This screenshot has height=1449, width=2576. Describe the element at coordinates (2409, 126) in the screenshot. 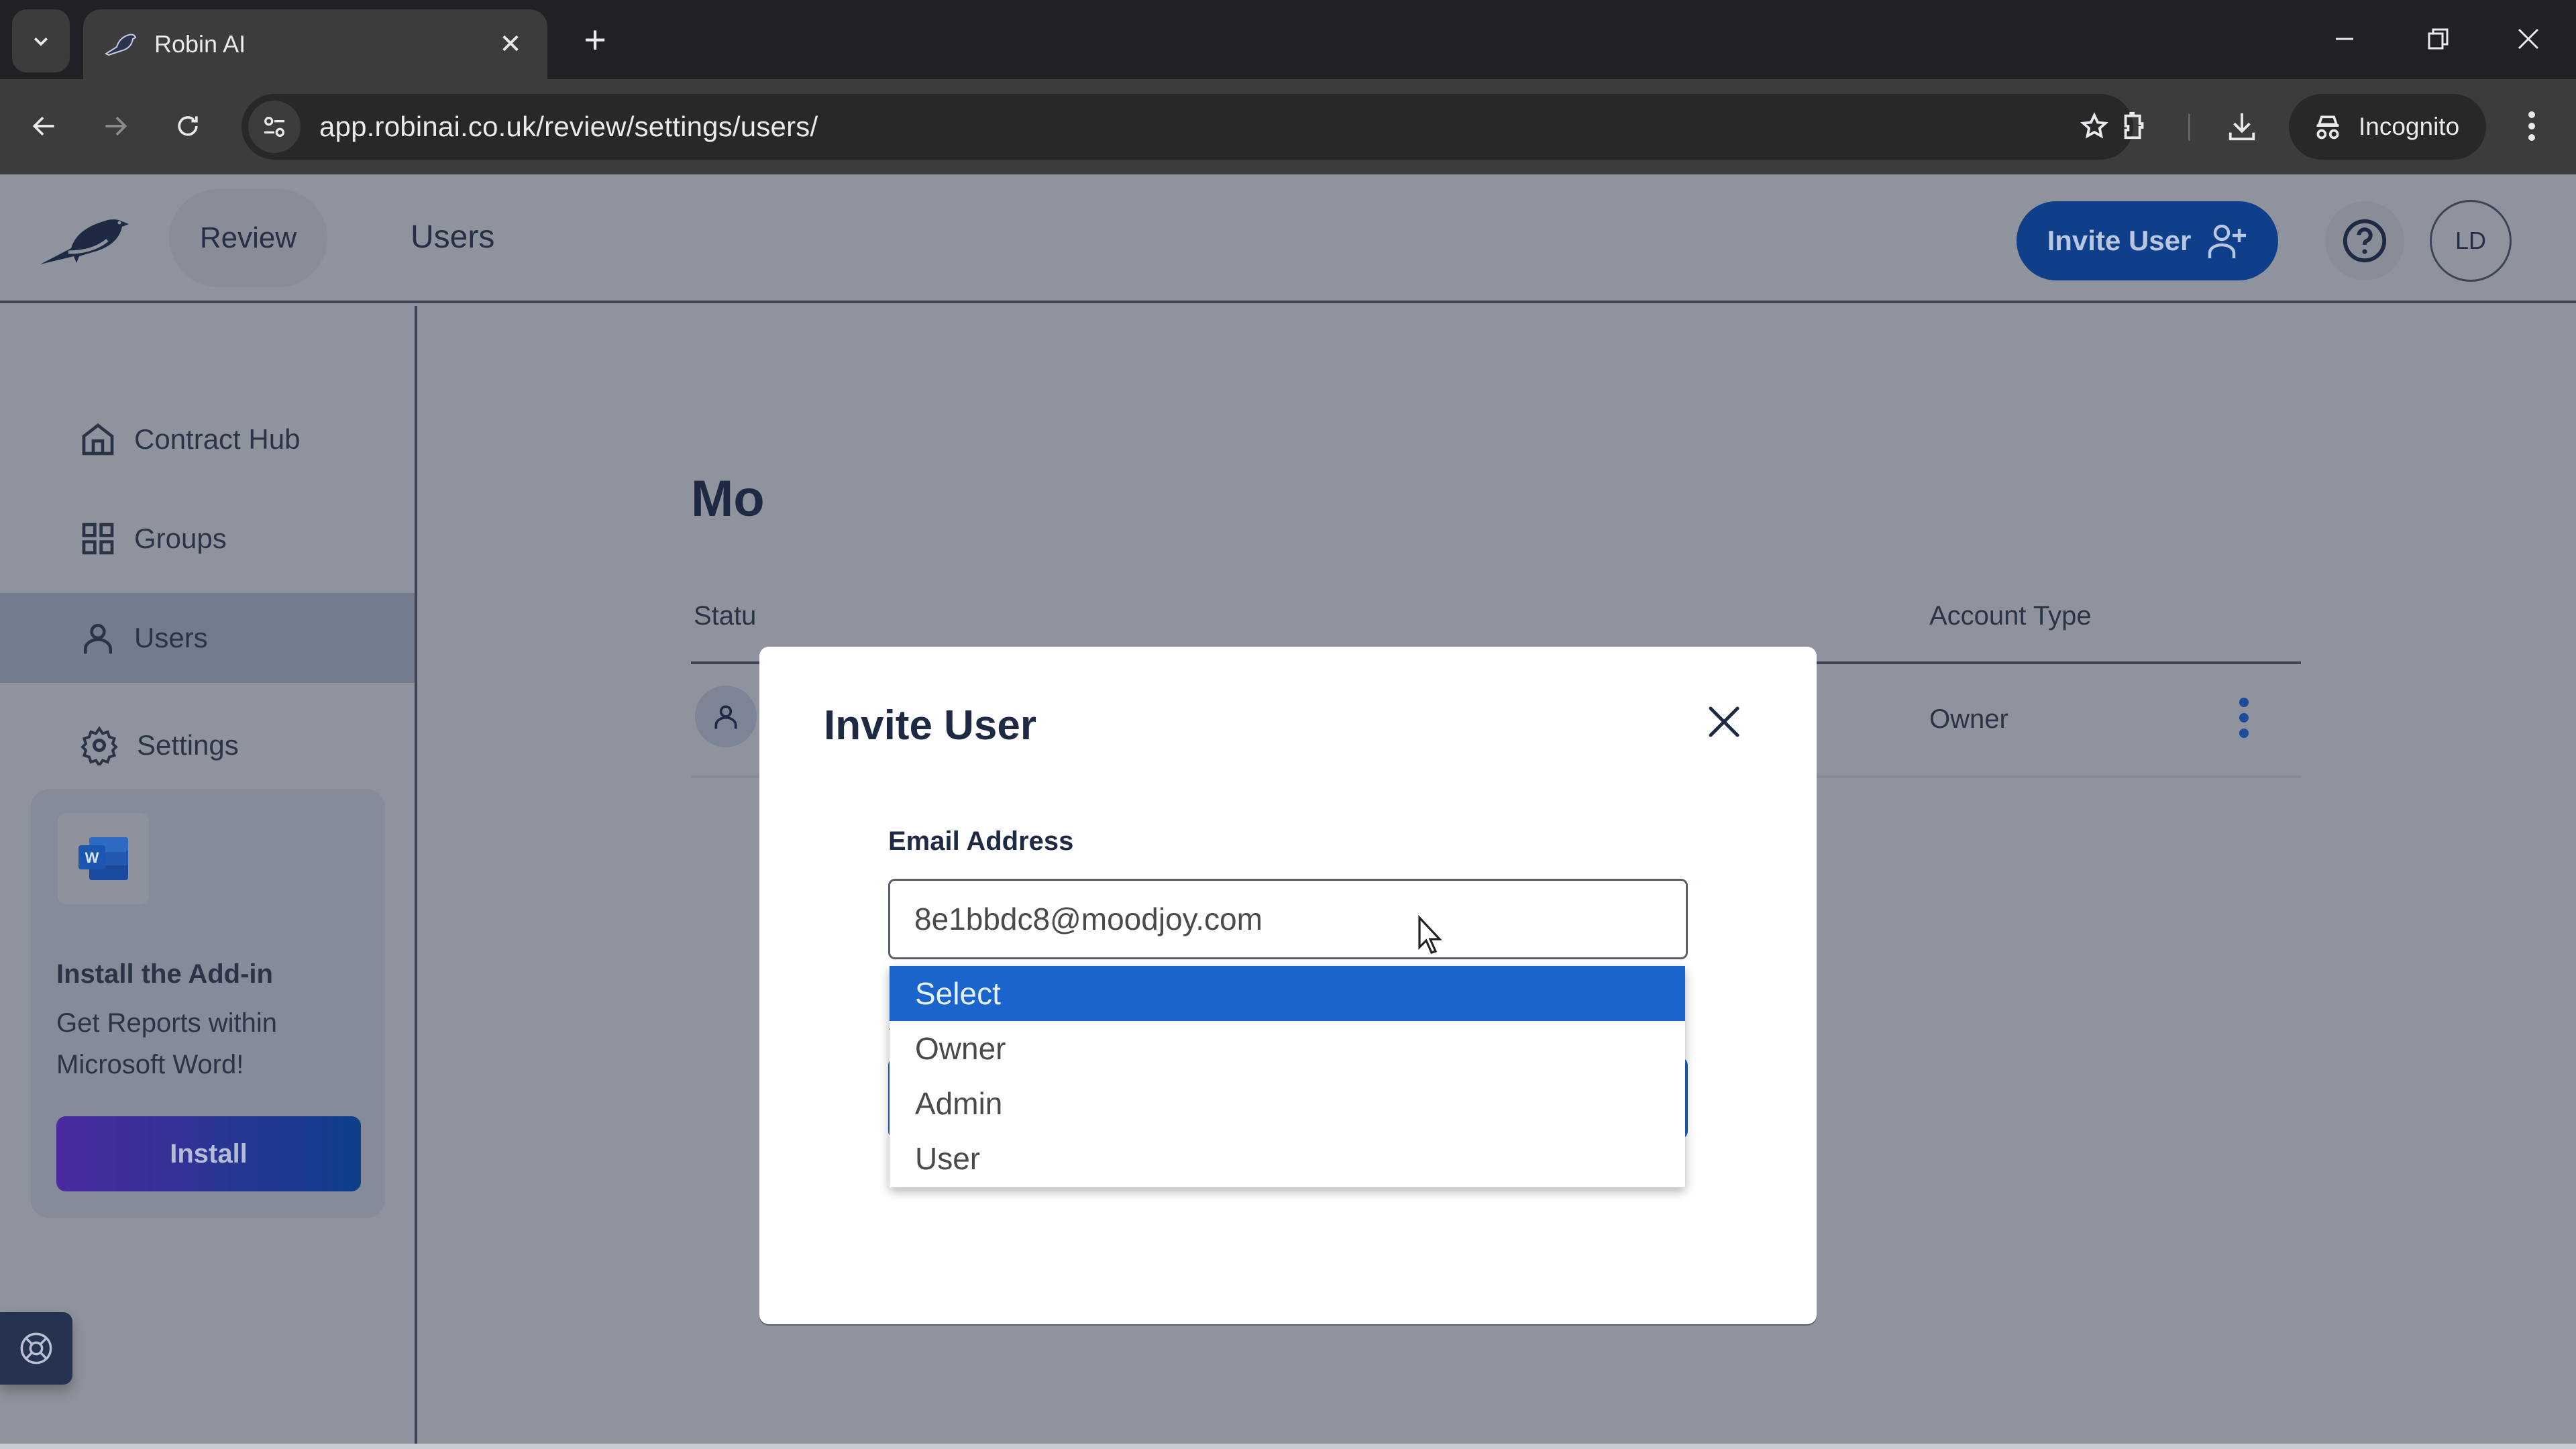

I see `incognito-label: Incognito` at that location.